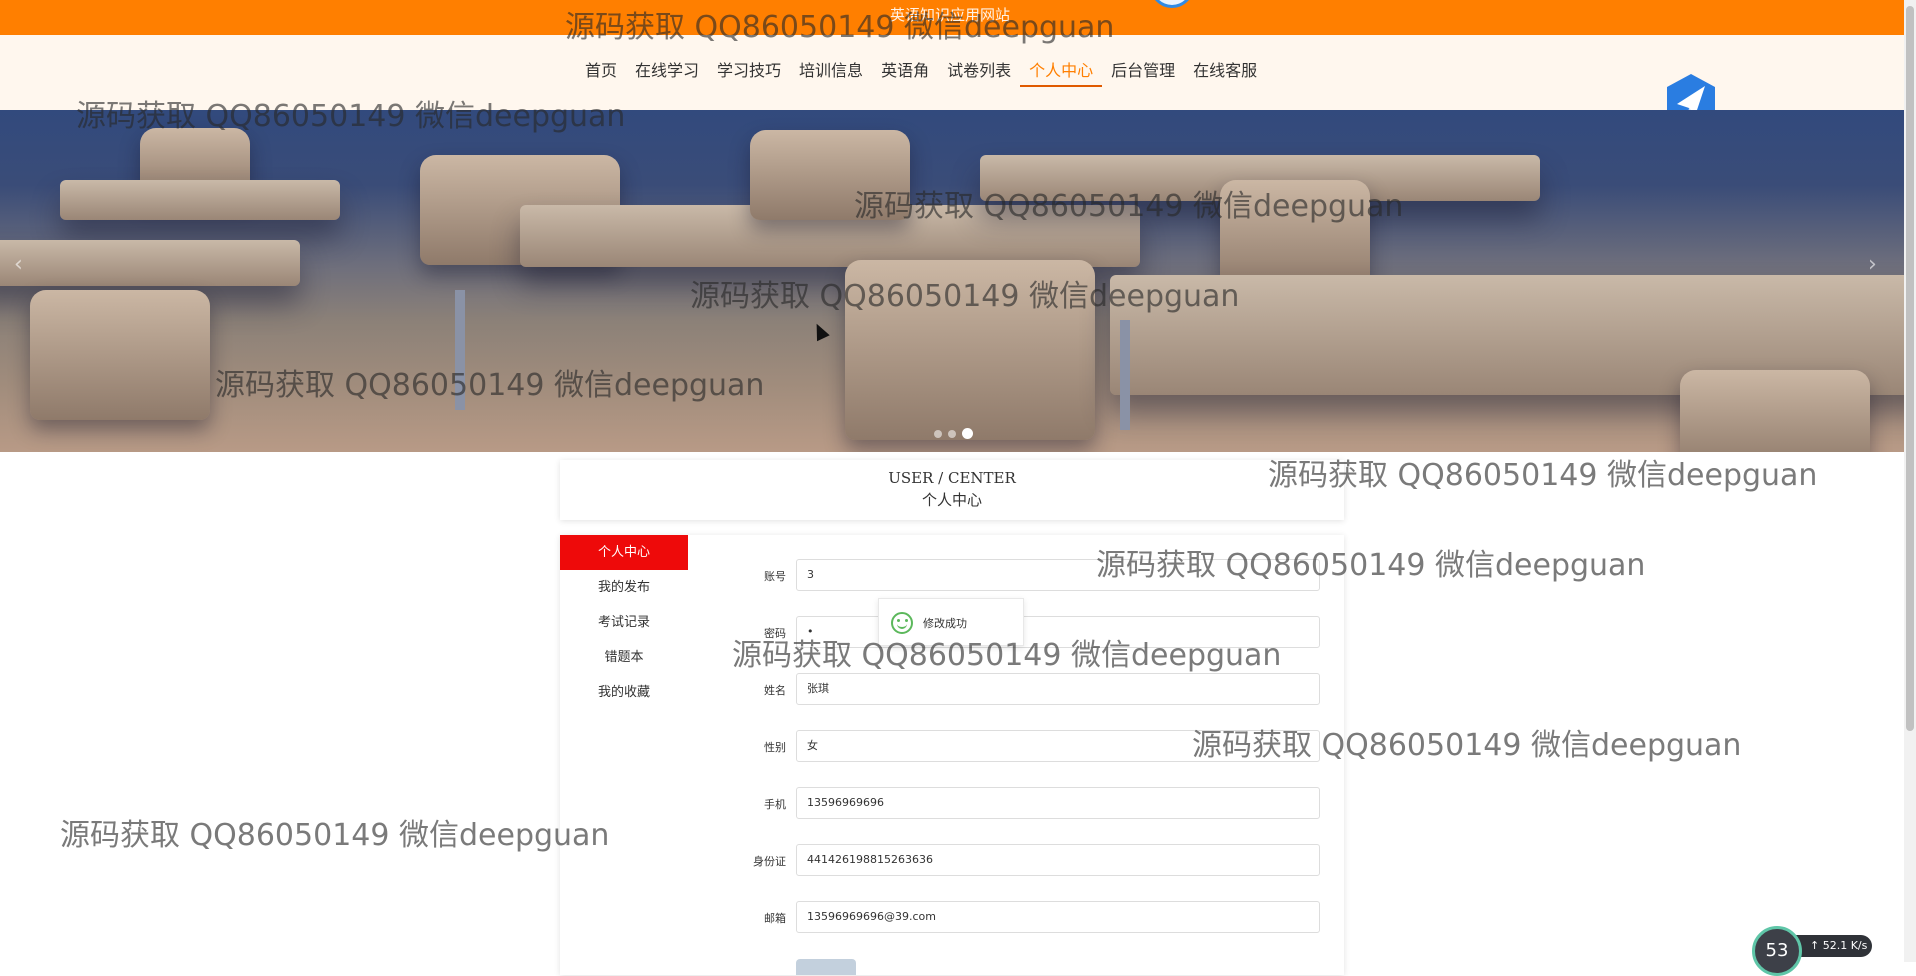 This screenshot has width=1916, height=976. I want to click on form-row-name: 姓名 张琪, so click(1015, 689).